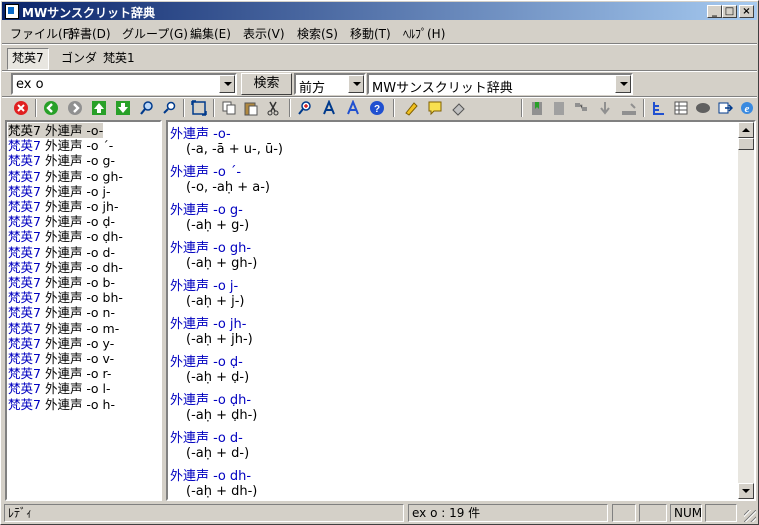 The width and height of the screenshot is (759, 525). I want to click on entry-headword-text: 外連声 -o jh-, so click(208, 324).